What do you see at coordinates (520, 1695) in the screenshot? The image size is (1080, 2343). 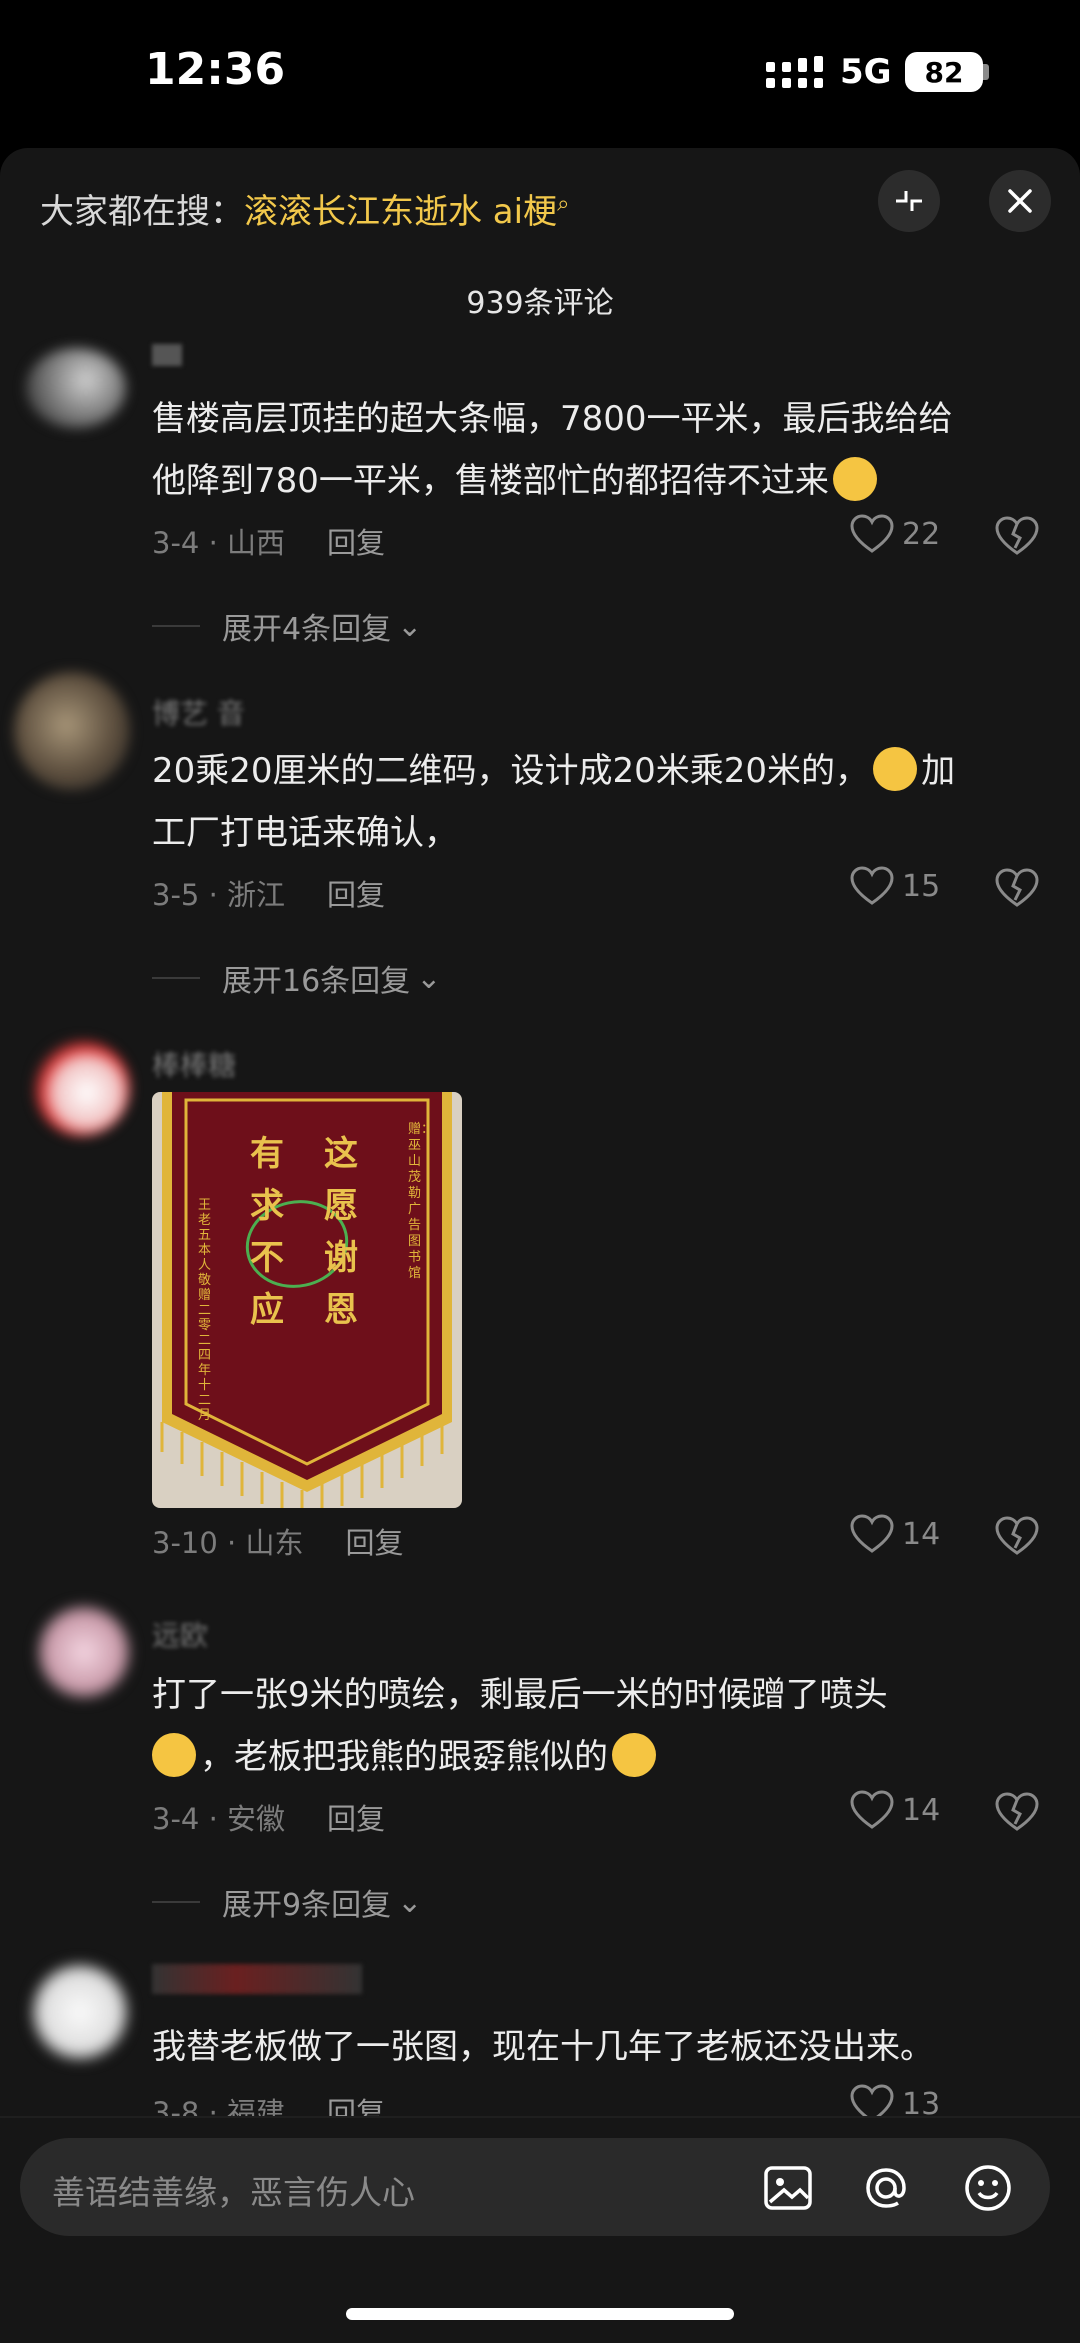 I see `comment-line: 打了一张9米的喷绘，剩最后一米的时候蹭了喷头` at bounding box center [520, 1695].